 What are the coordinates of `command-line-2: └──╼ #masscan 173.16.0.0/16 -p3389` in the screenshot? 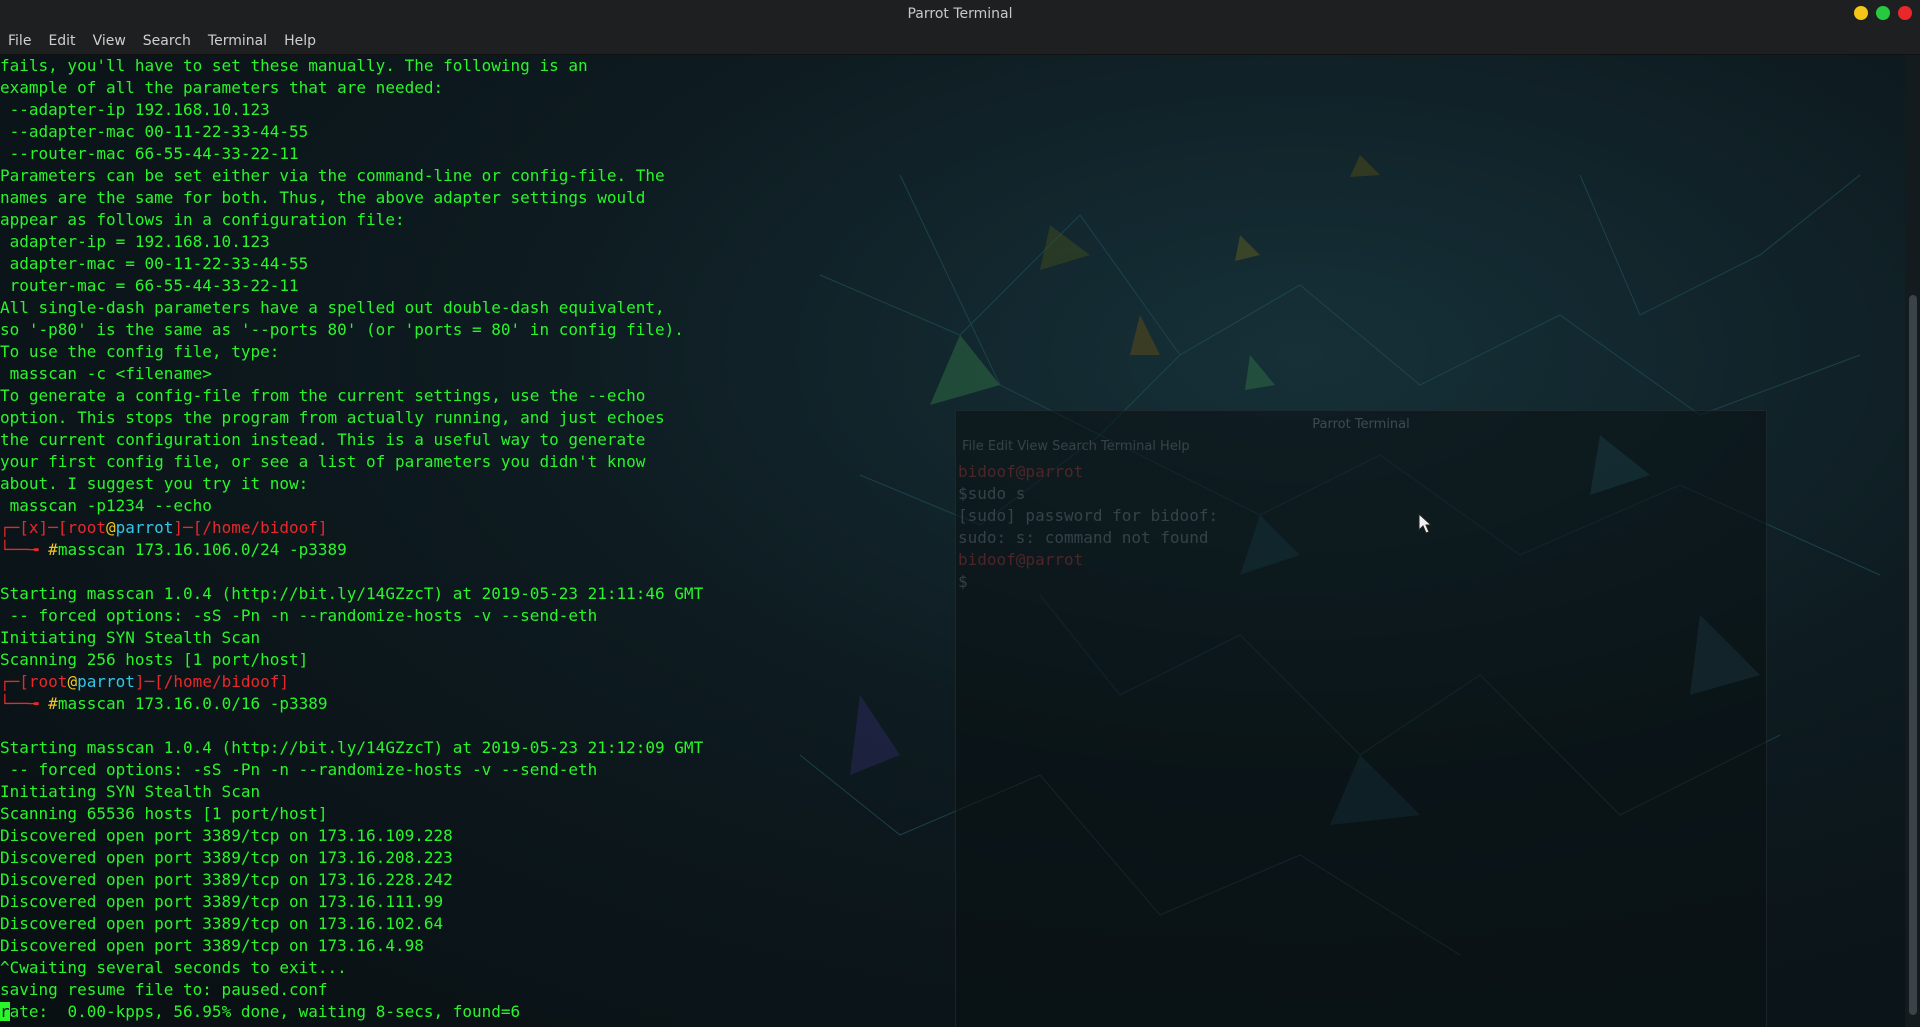 It's located at (164, 703).